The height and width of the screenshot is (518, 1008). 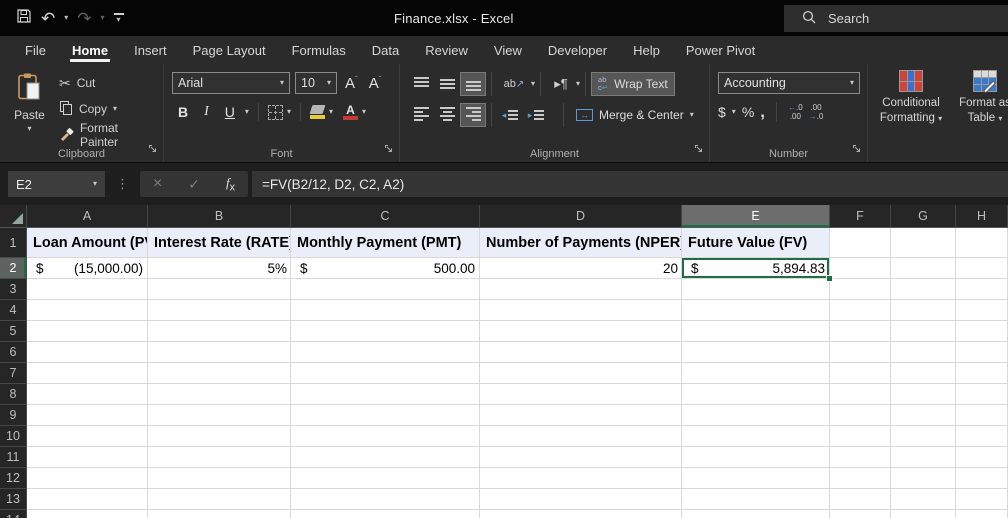 I want to click on cell-A12, so click(x=87, y=478).